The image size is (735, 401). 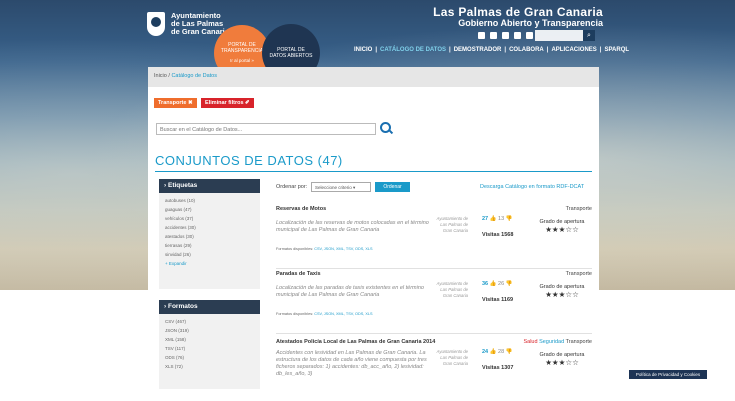 What do you see at coordinates (209, 200) in the screenshot?
I see `facet-item: autobuses (10)` at bounding box center [209, 200].